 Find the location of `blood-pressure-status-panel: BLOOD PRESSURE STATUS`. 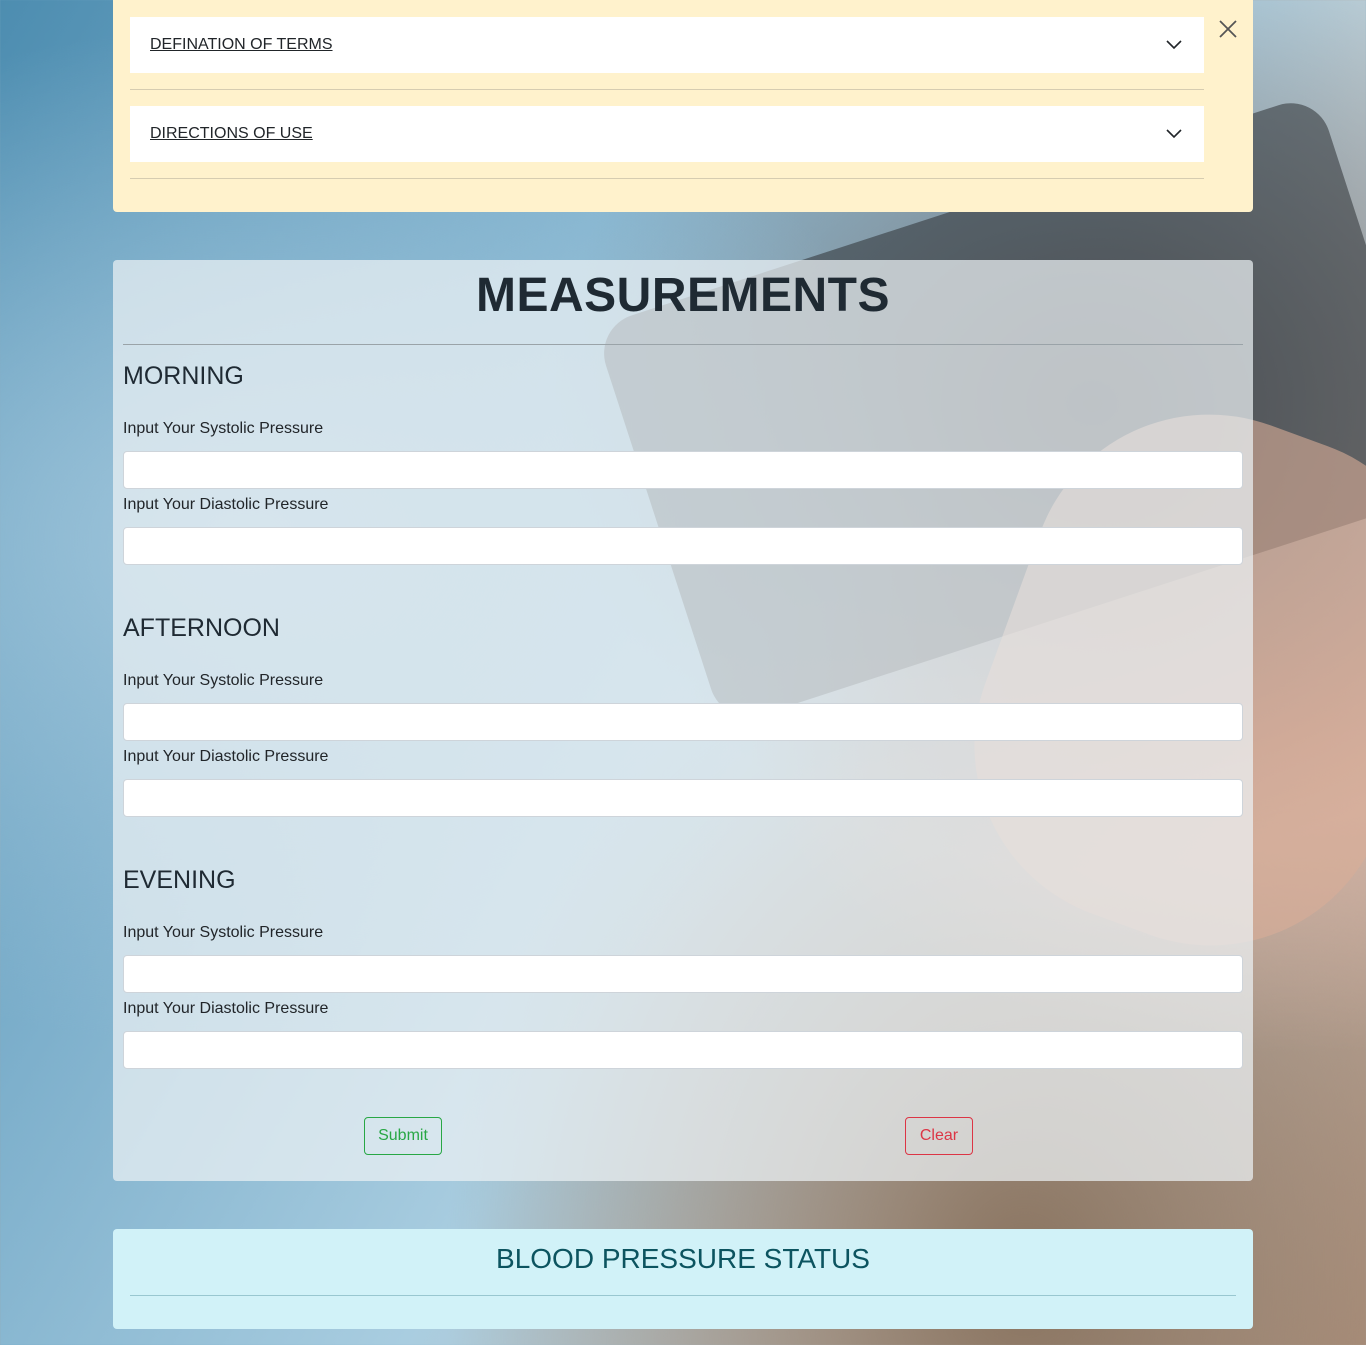

blood-pressure-status-panel: BLOOD PRESSURE STATUS is located at coordinates (683, 1279).